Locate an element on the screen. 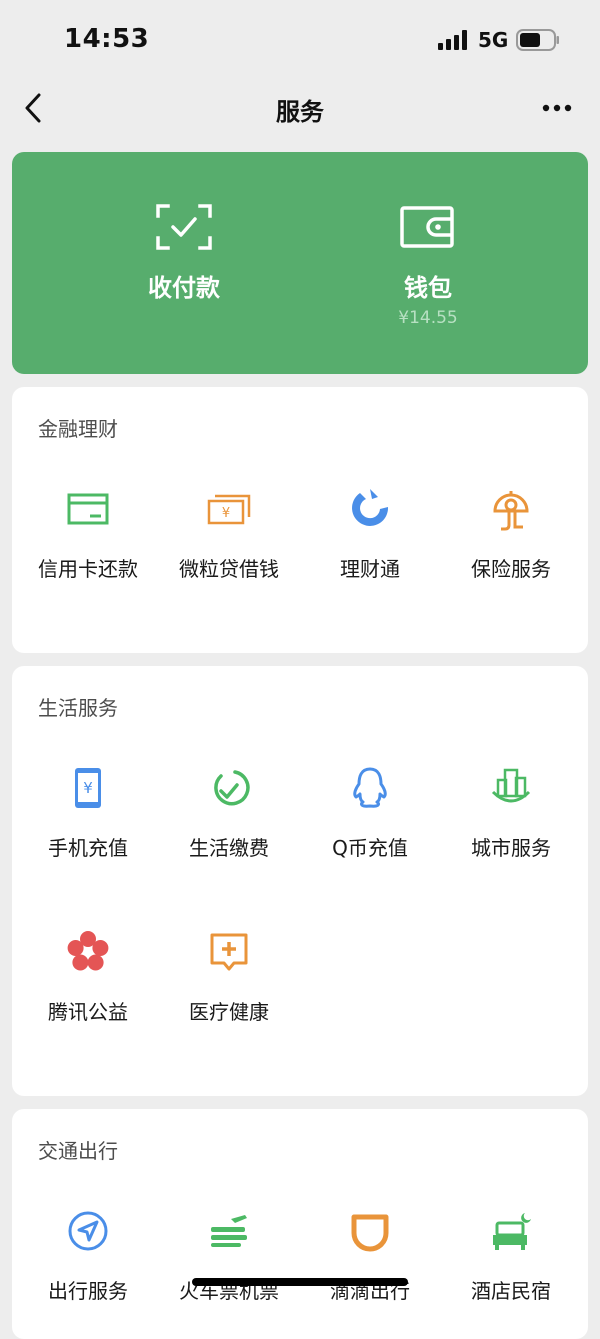 This screenshot has width=600, height=1339. utility-bill-icon is located at coordinates (232, 788).